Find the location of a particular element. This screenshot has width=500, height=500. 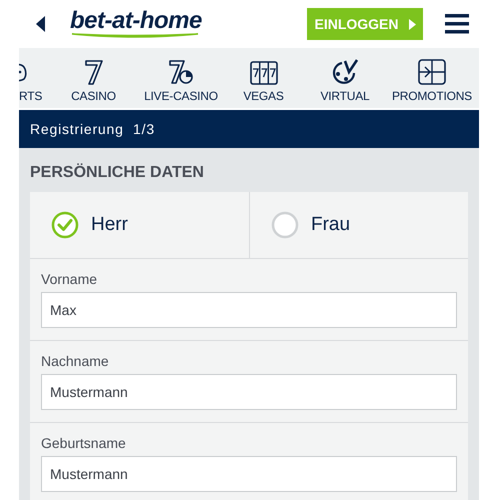

nav-item: PROMOTIONS is located at coordinates (432, 78).